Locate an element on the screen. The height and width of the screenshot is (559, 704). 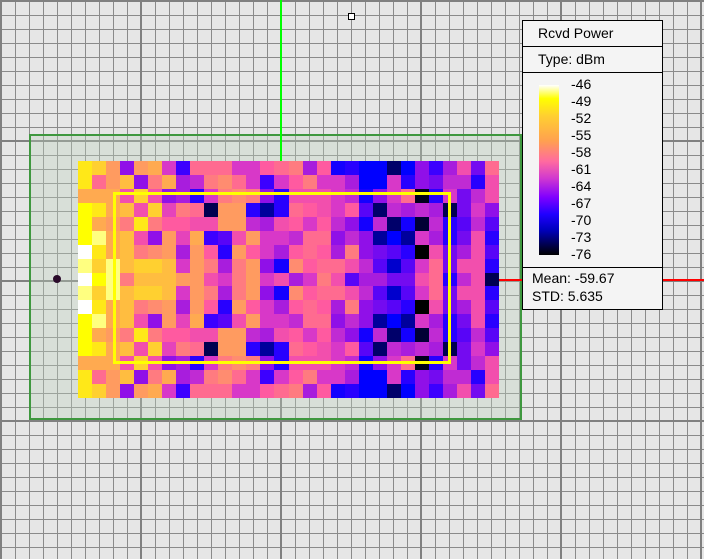
scale-tick-label: -61 is located at coordinates (581, 169).